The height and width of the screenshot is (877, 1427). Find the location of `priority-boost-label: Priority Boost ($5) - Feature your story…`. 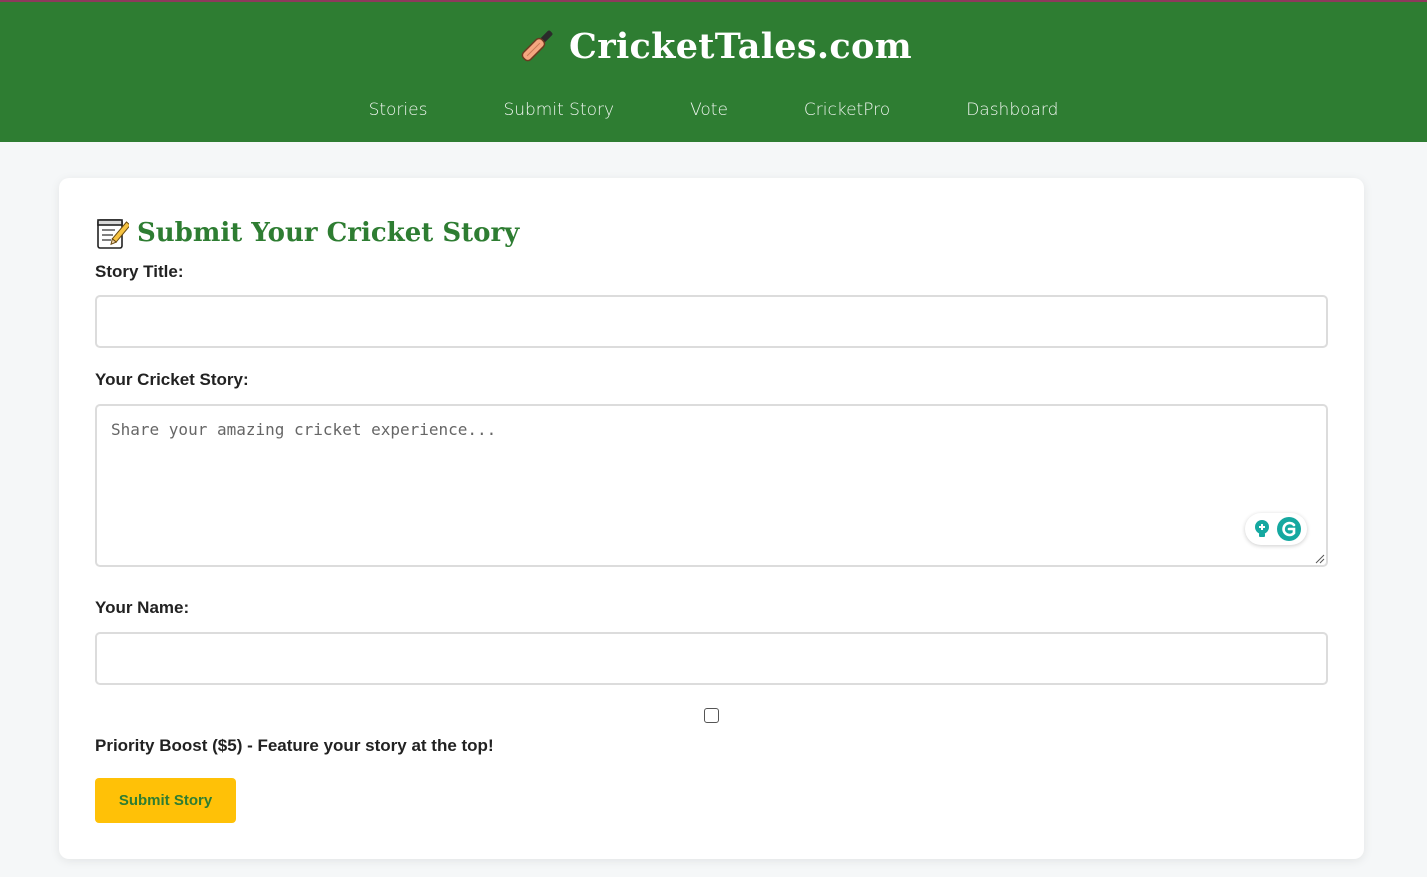

priority-boost-label: Priority Boost ($5) - Feature your story… is located at coordinates (294, 745).